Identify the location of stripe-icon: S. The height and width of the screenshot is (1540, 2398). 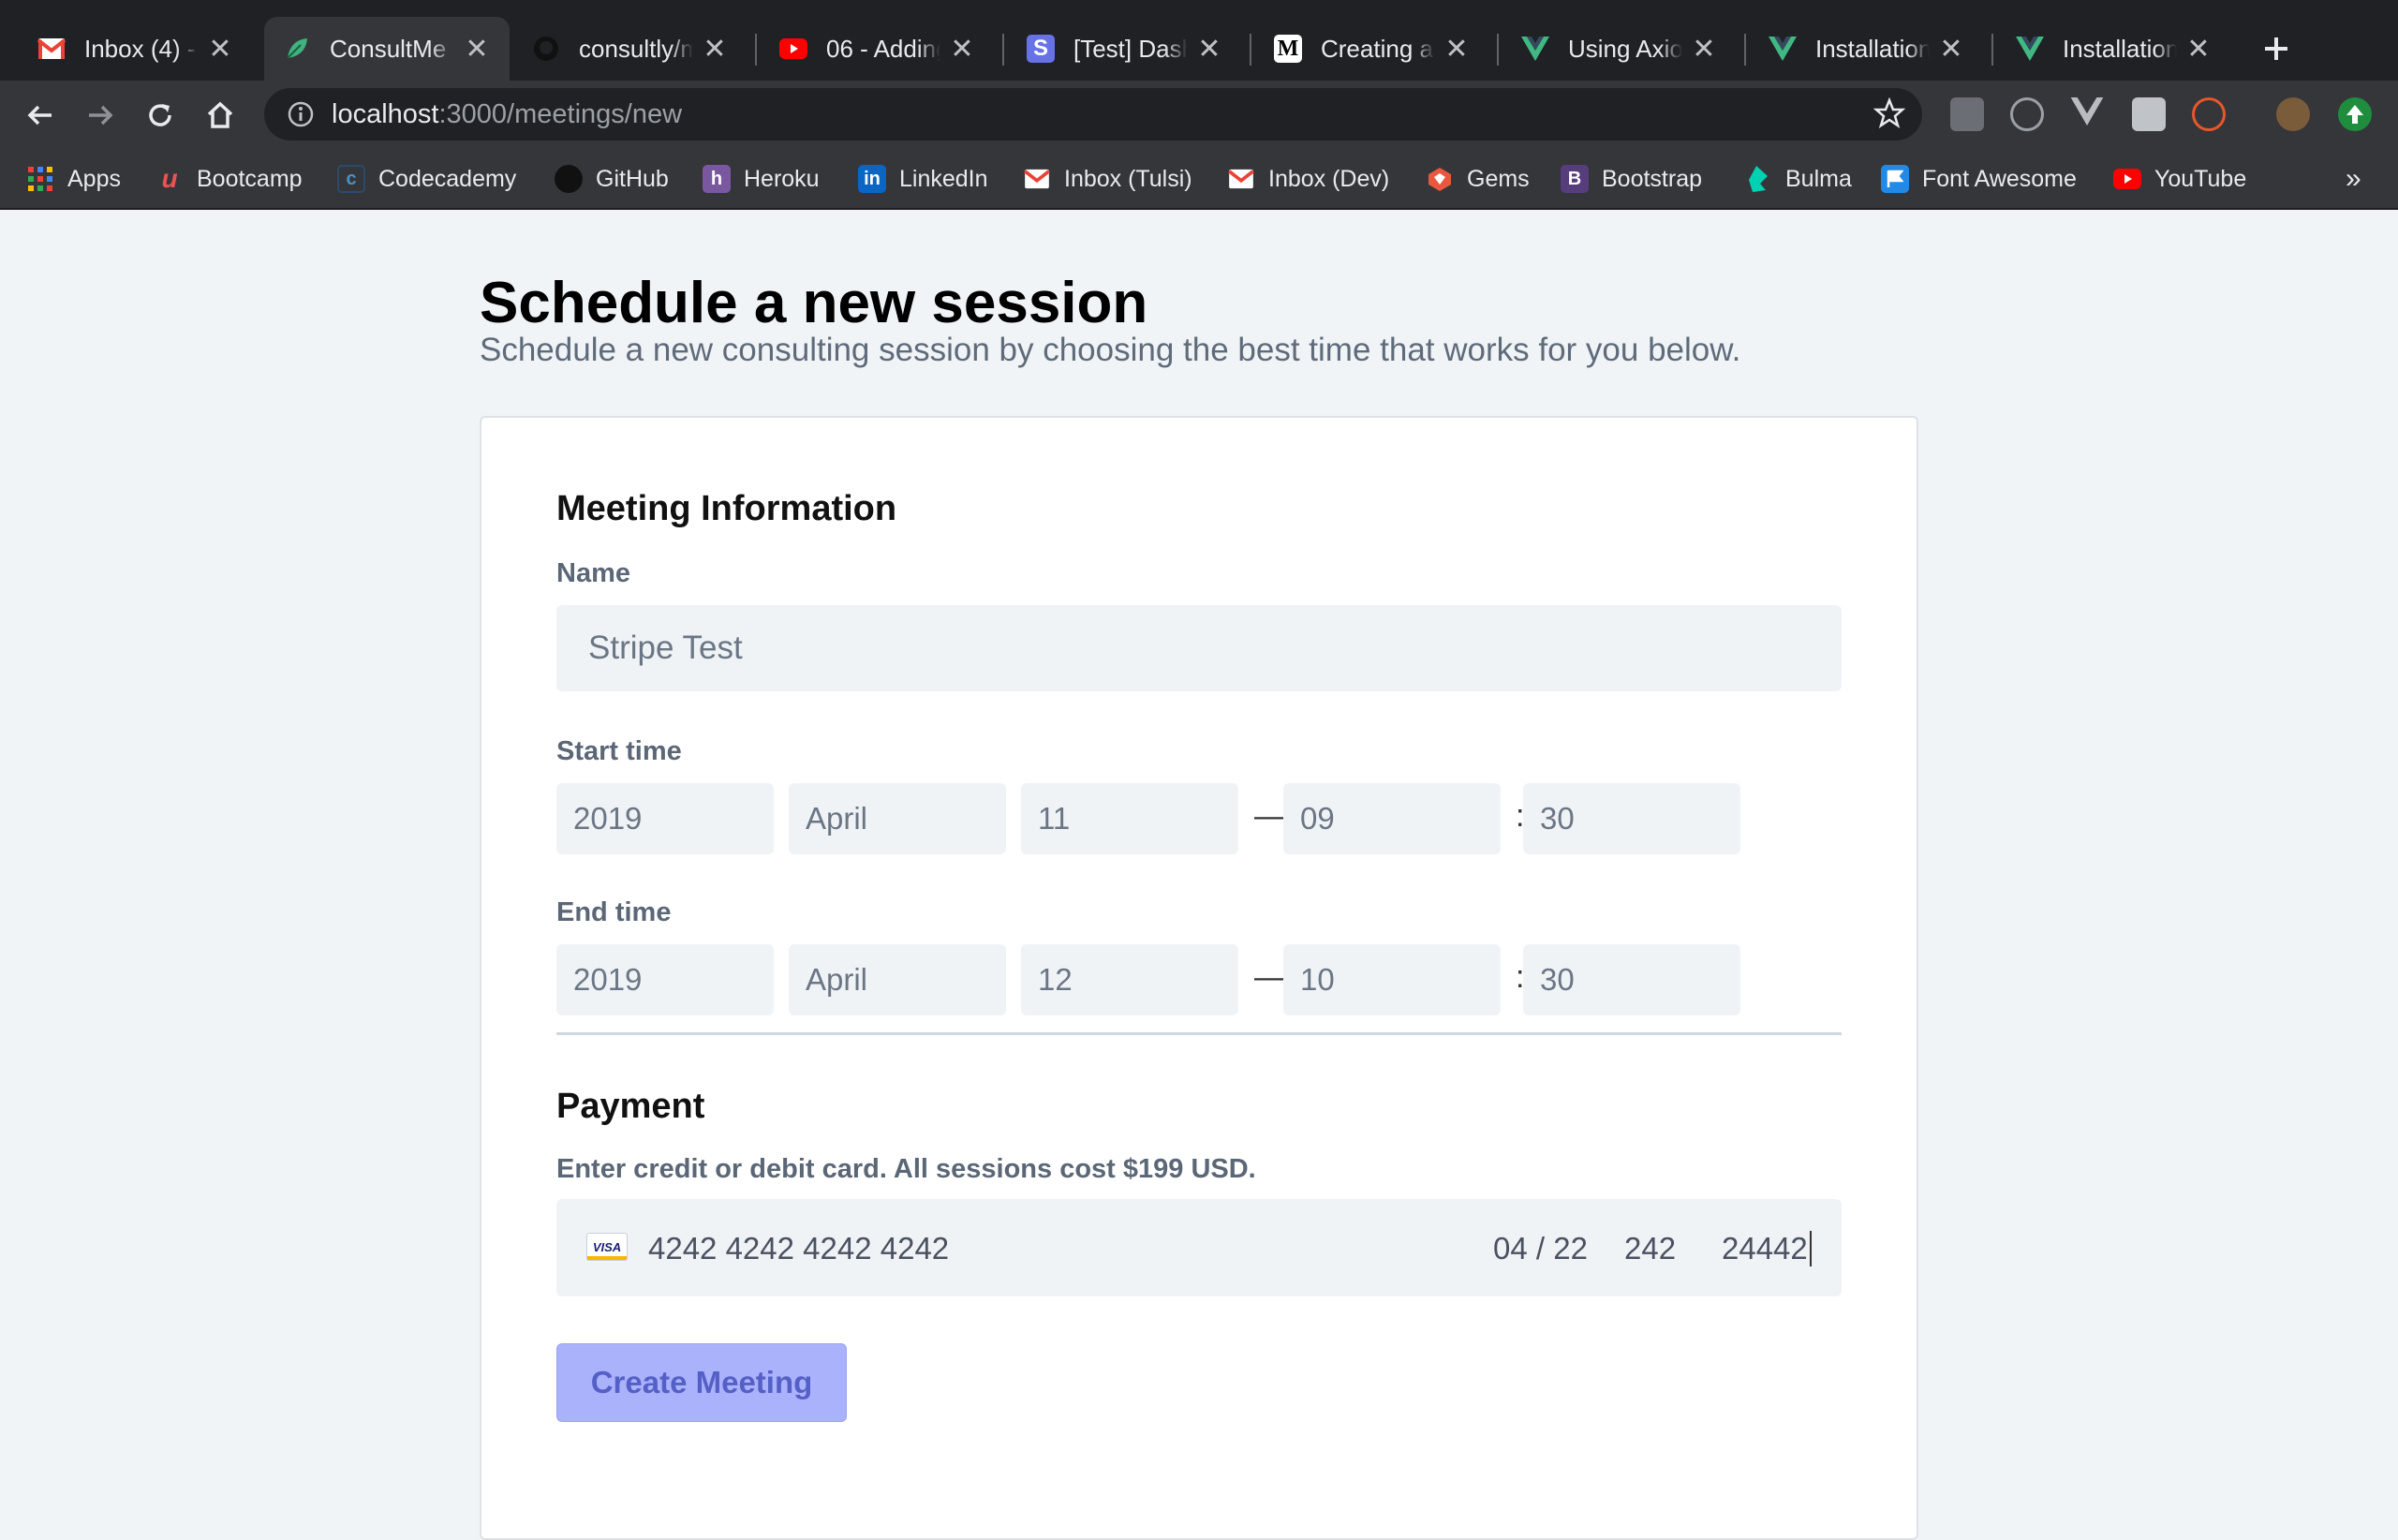
(1041, 49).